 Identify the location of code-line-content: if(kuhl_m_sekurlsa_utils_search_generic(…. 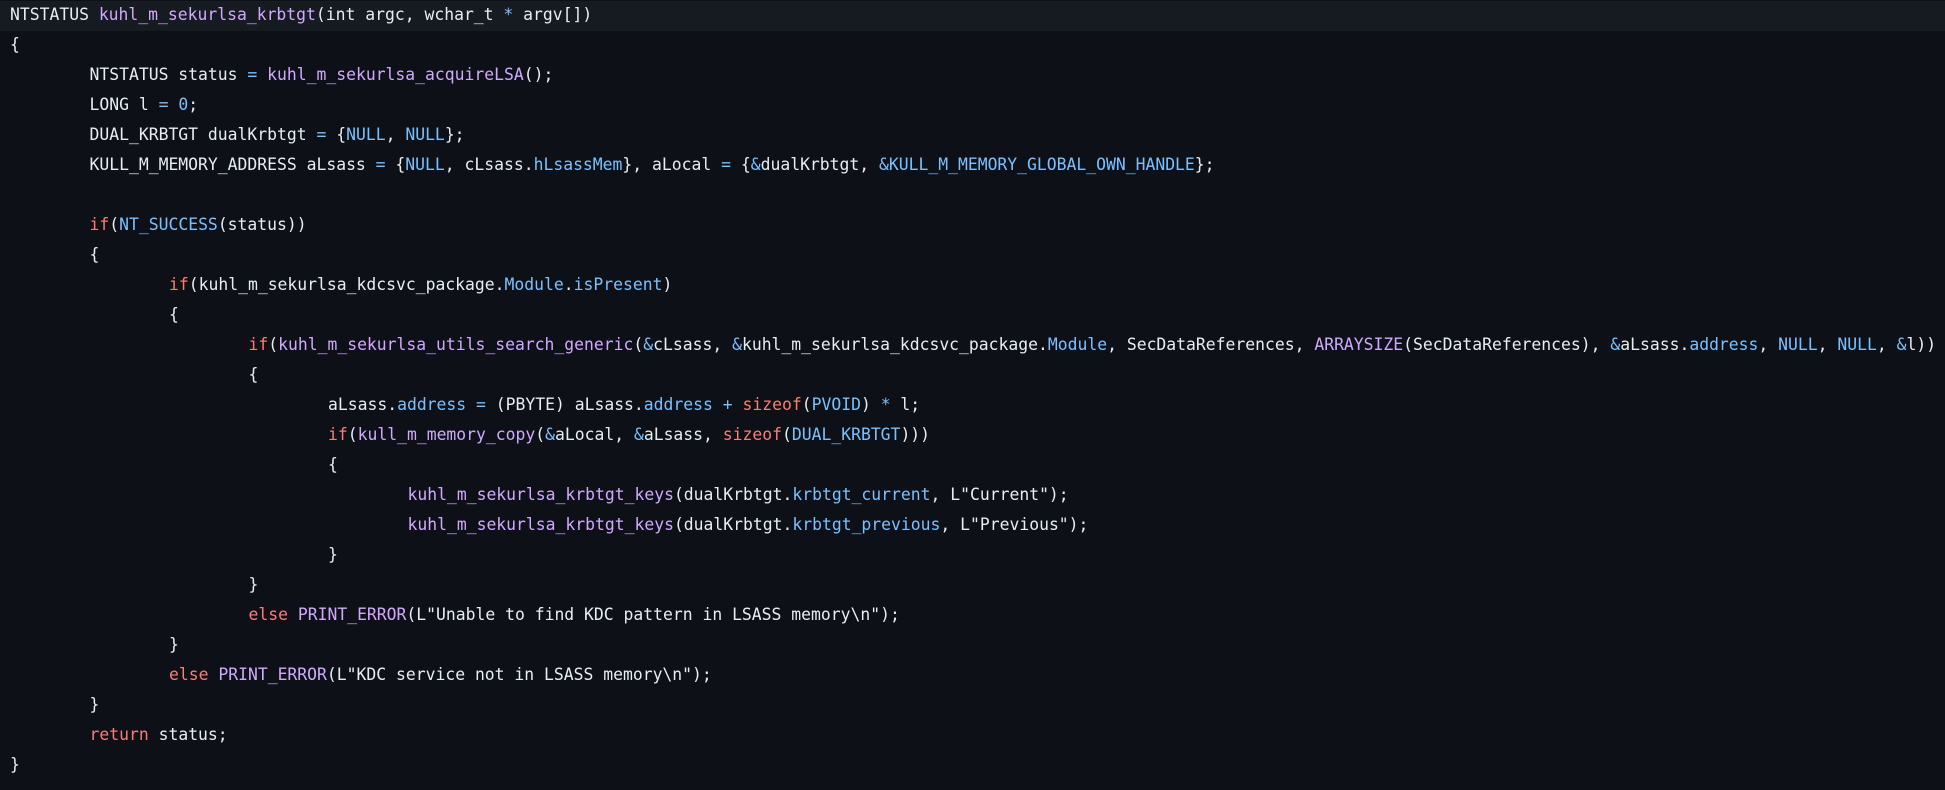
(1093, 345).